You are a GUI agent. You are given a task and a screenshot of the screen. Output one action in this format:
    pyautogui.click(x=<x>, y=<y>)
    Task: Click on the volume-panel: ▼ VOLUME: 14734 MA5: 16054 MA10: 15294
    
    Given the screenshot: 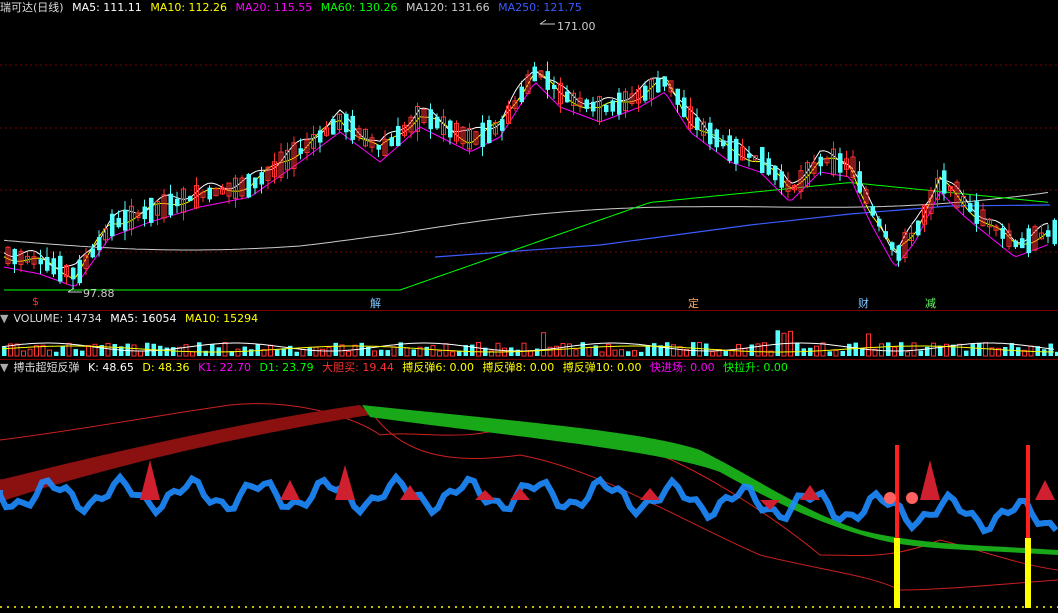 What is the action you would take?
    pyautogui.click(x=529, y=335)
    